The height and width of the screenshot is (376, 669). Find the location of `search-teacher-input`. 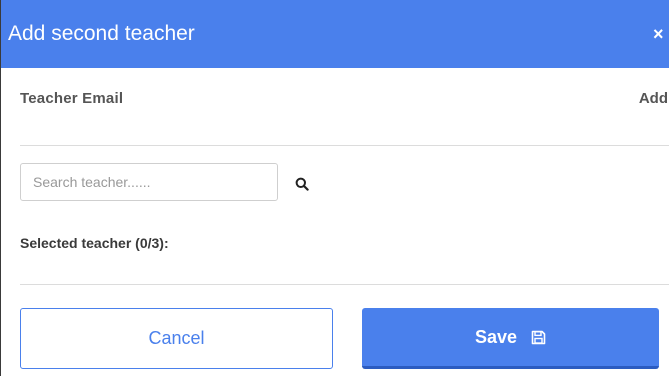

search-teacher-input is located at coordinates (149, 182).